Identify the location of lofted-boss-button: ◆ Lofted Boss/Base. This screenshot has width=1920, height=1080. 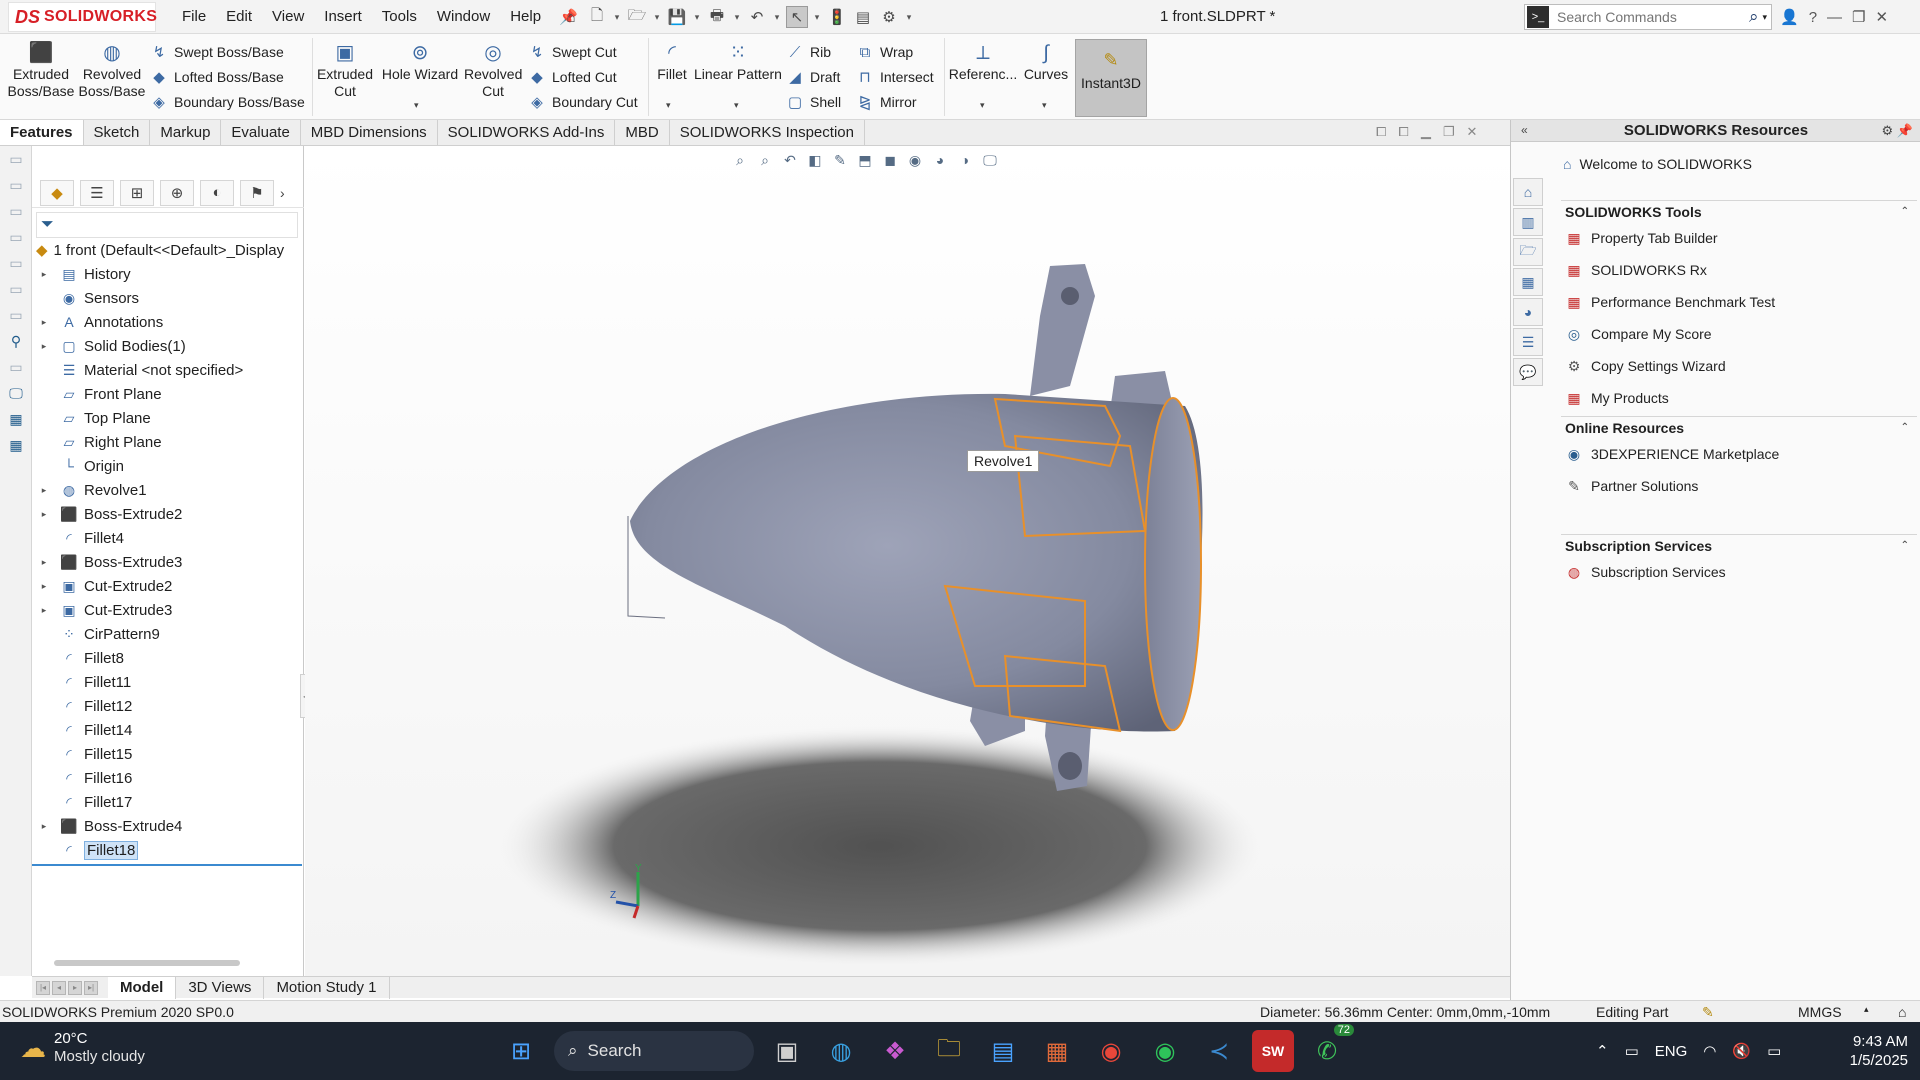
(217, 77).